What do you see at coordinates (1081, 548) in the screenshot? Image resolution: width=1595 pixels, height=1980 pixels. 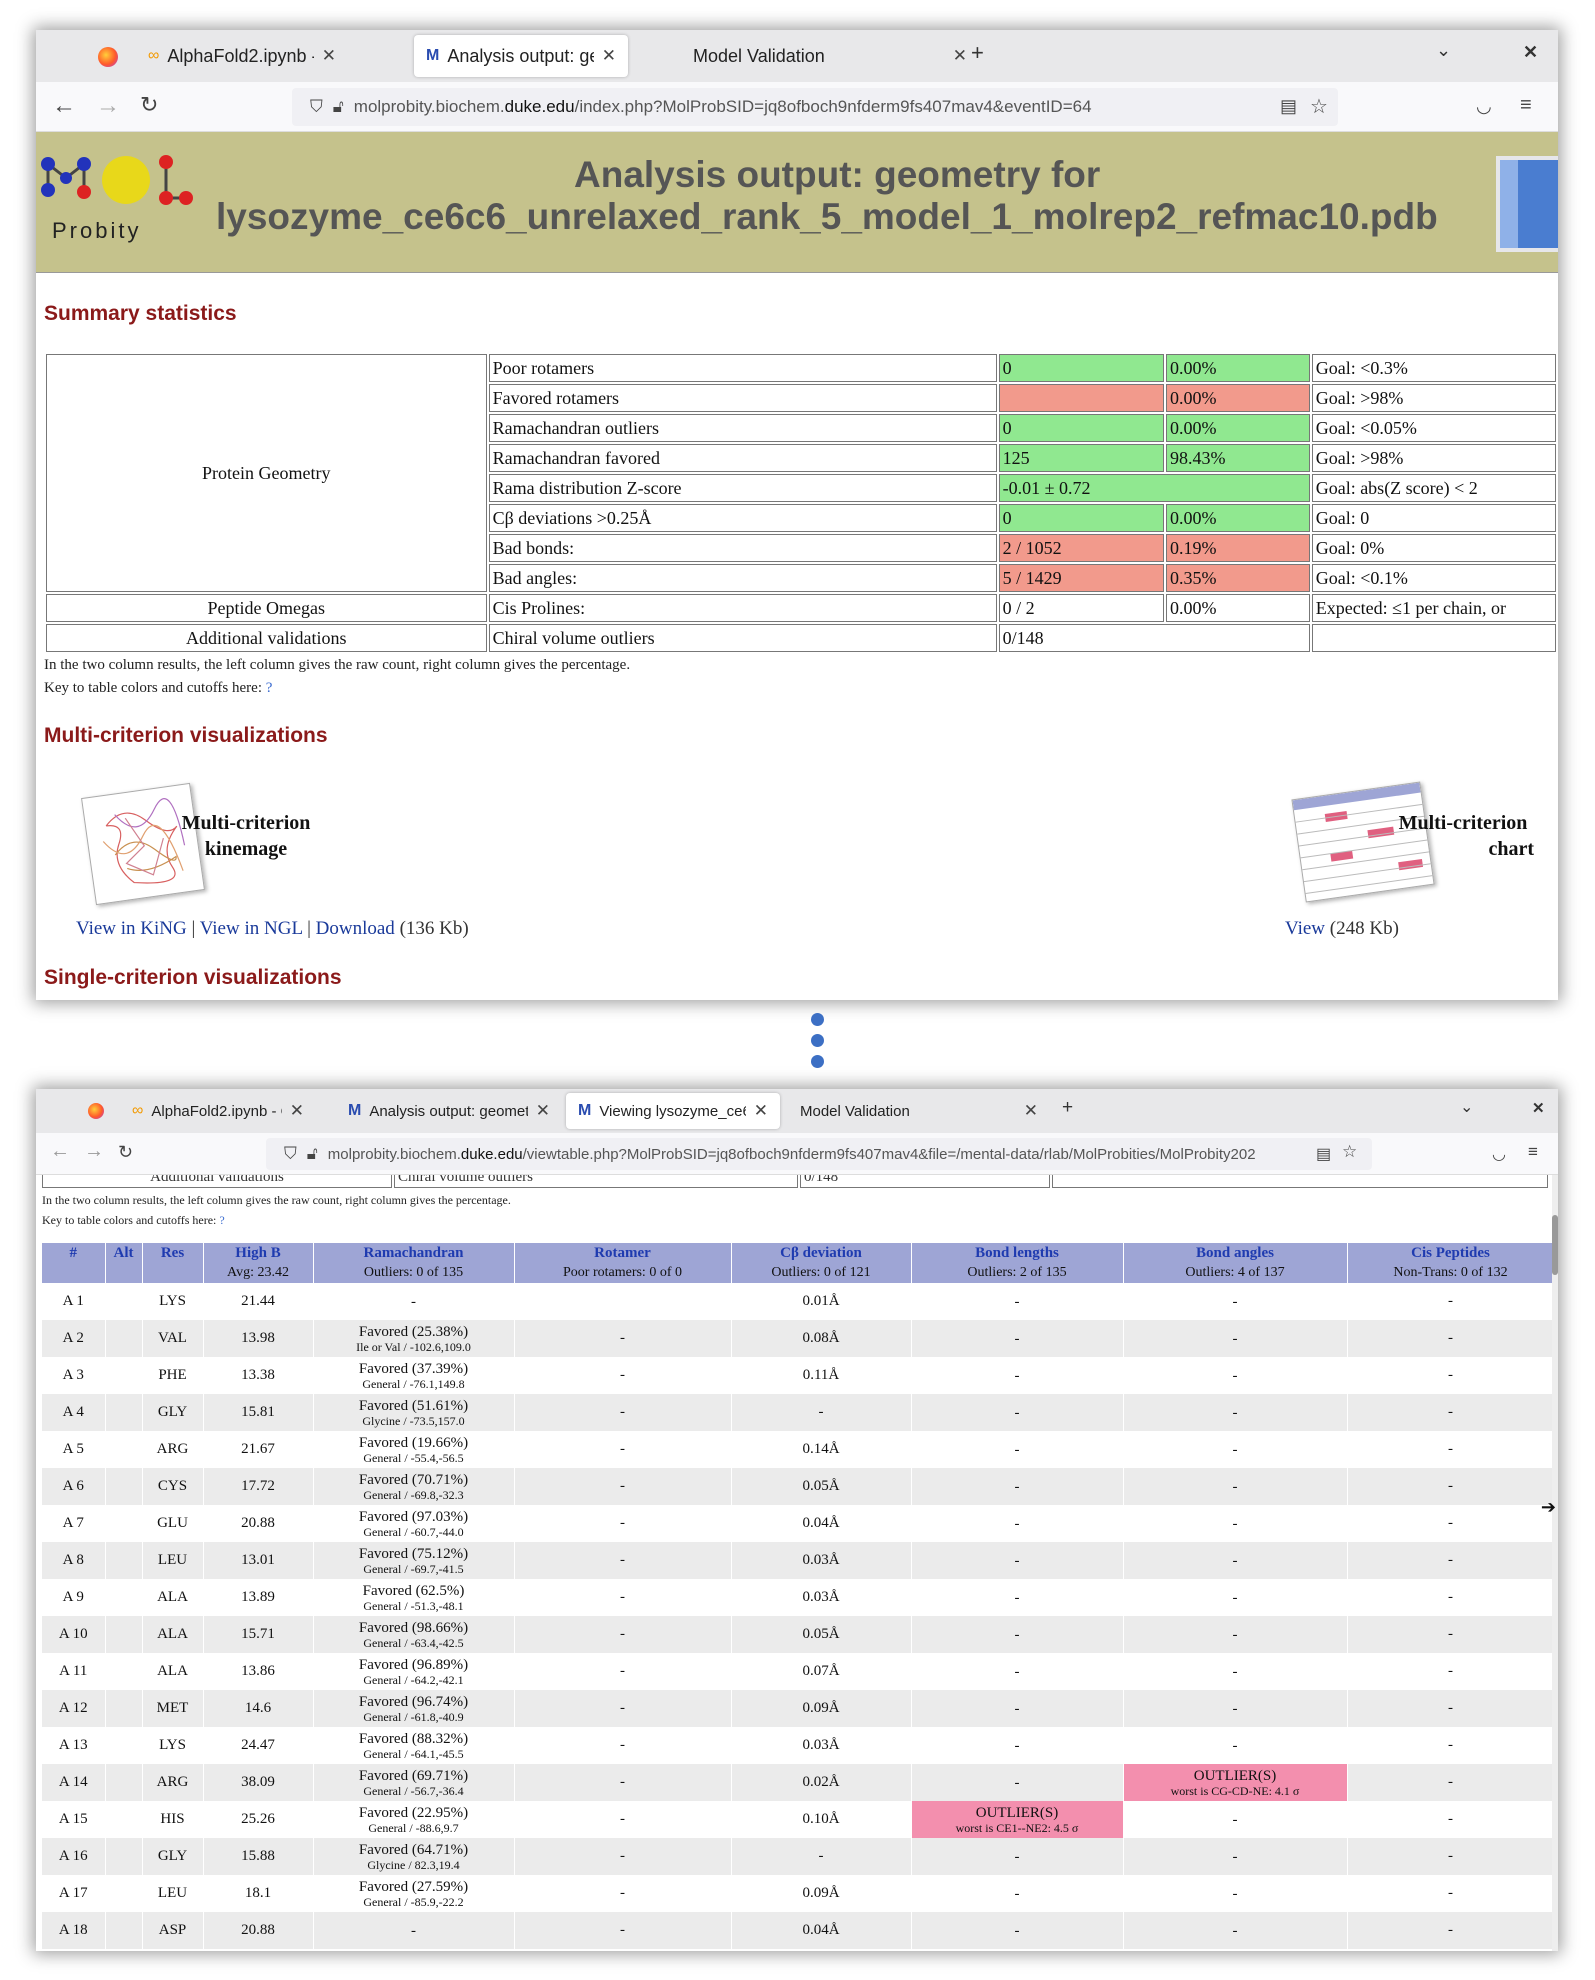 I see `metric-count: 2 / 1052` at bounding box center [1081, 548].